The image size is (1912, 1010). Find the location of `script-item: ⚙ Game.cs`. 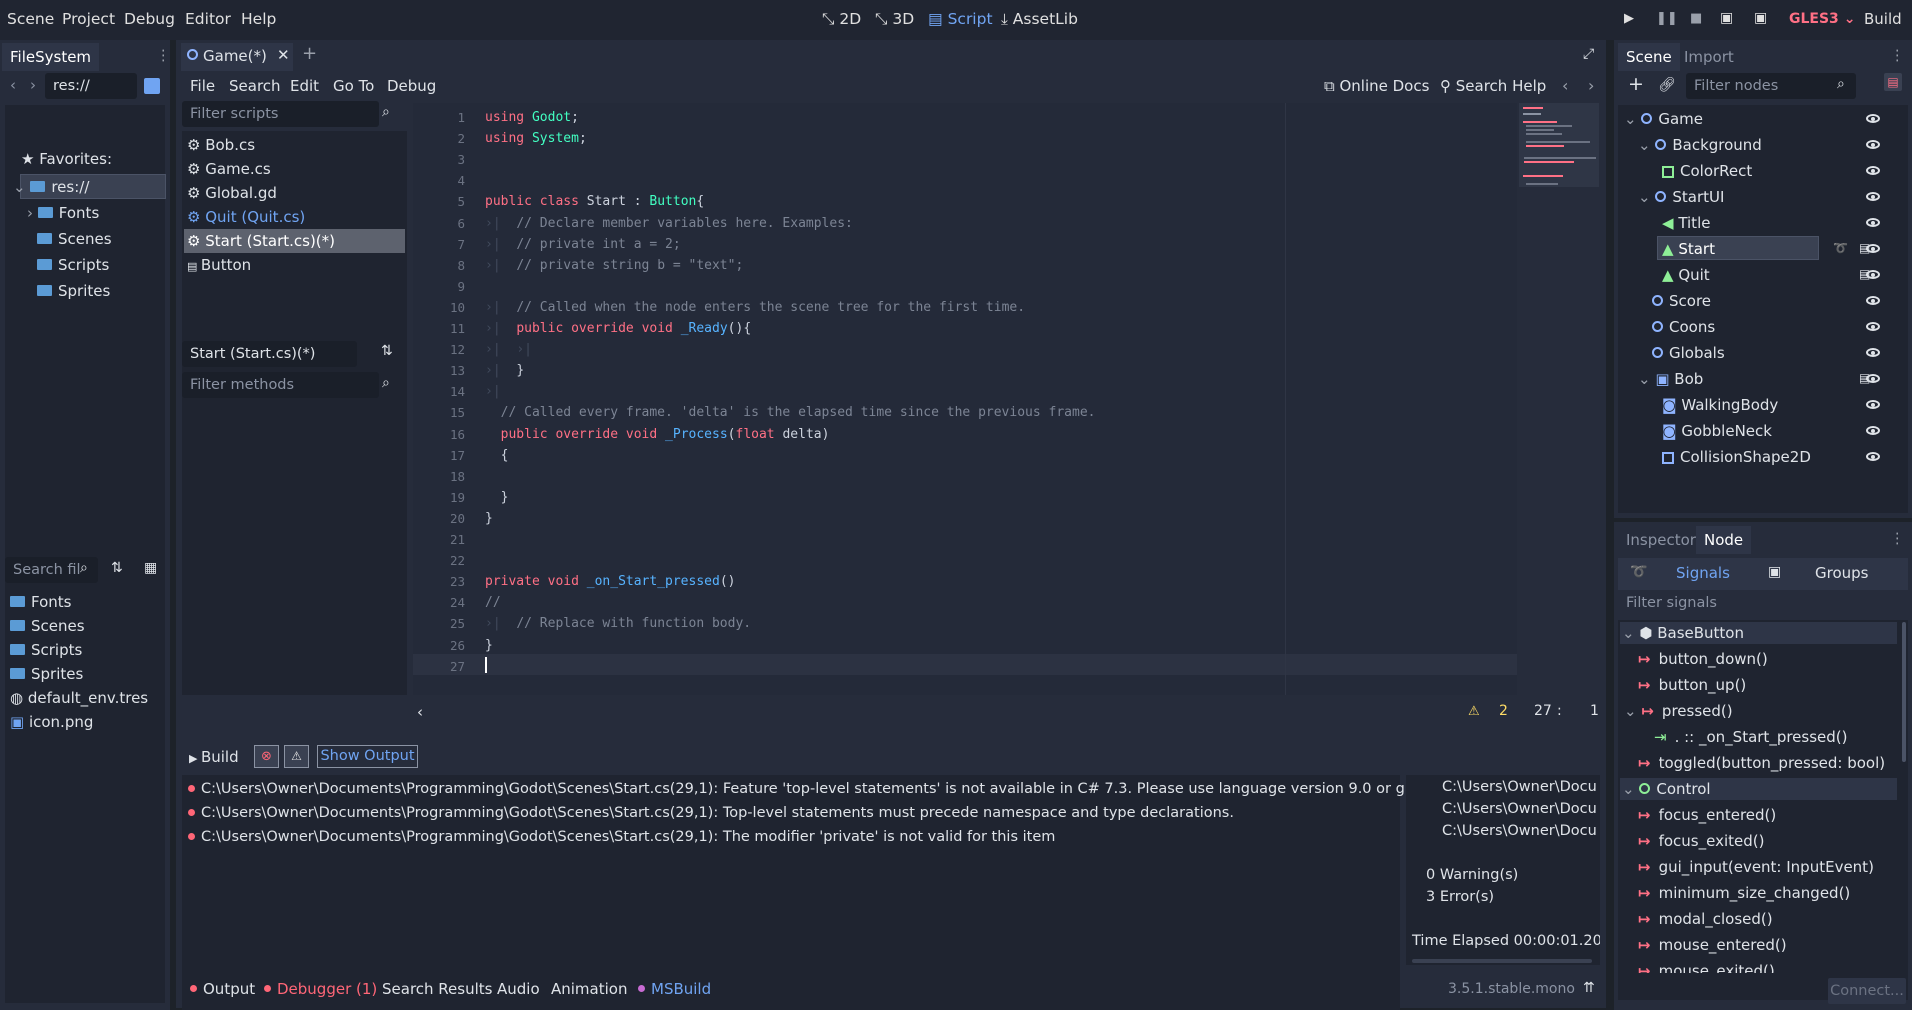

script-item: ⚙ Game.cs is located at coordinates (229, 169).